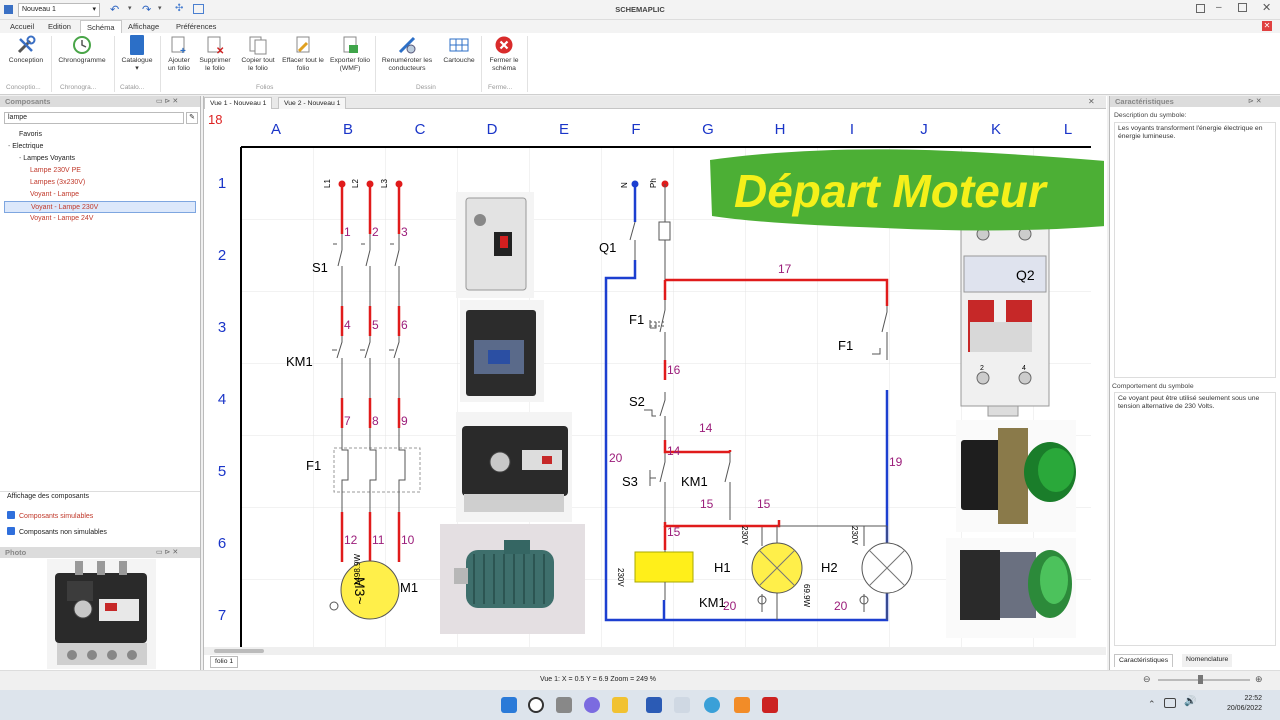  I want to click on volume-icon: 🔊, so click(1190, 701).